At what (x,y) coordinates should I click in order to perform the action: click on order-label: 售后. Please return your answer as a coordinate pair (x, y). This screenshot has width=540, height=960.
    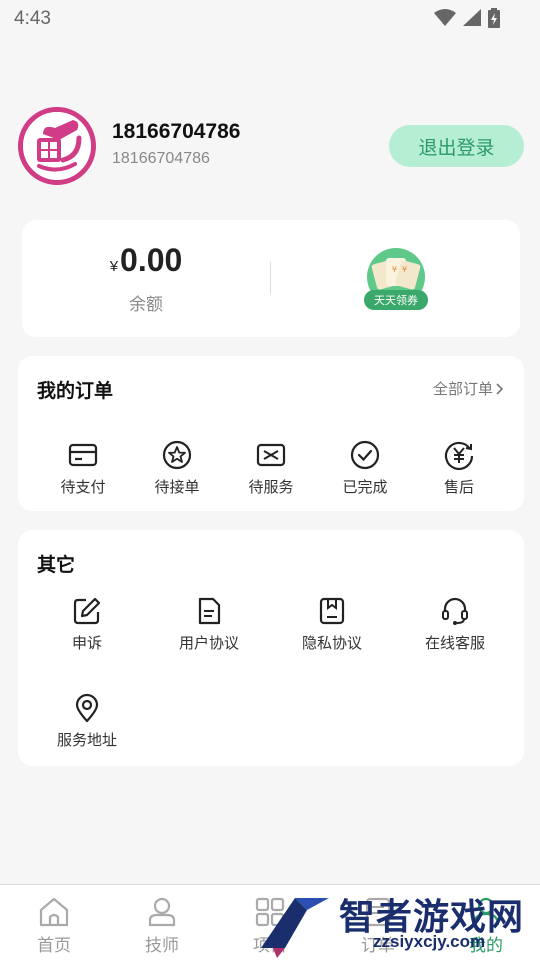
    Looking at the image, I should click on (458, 487).